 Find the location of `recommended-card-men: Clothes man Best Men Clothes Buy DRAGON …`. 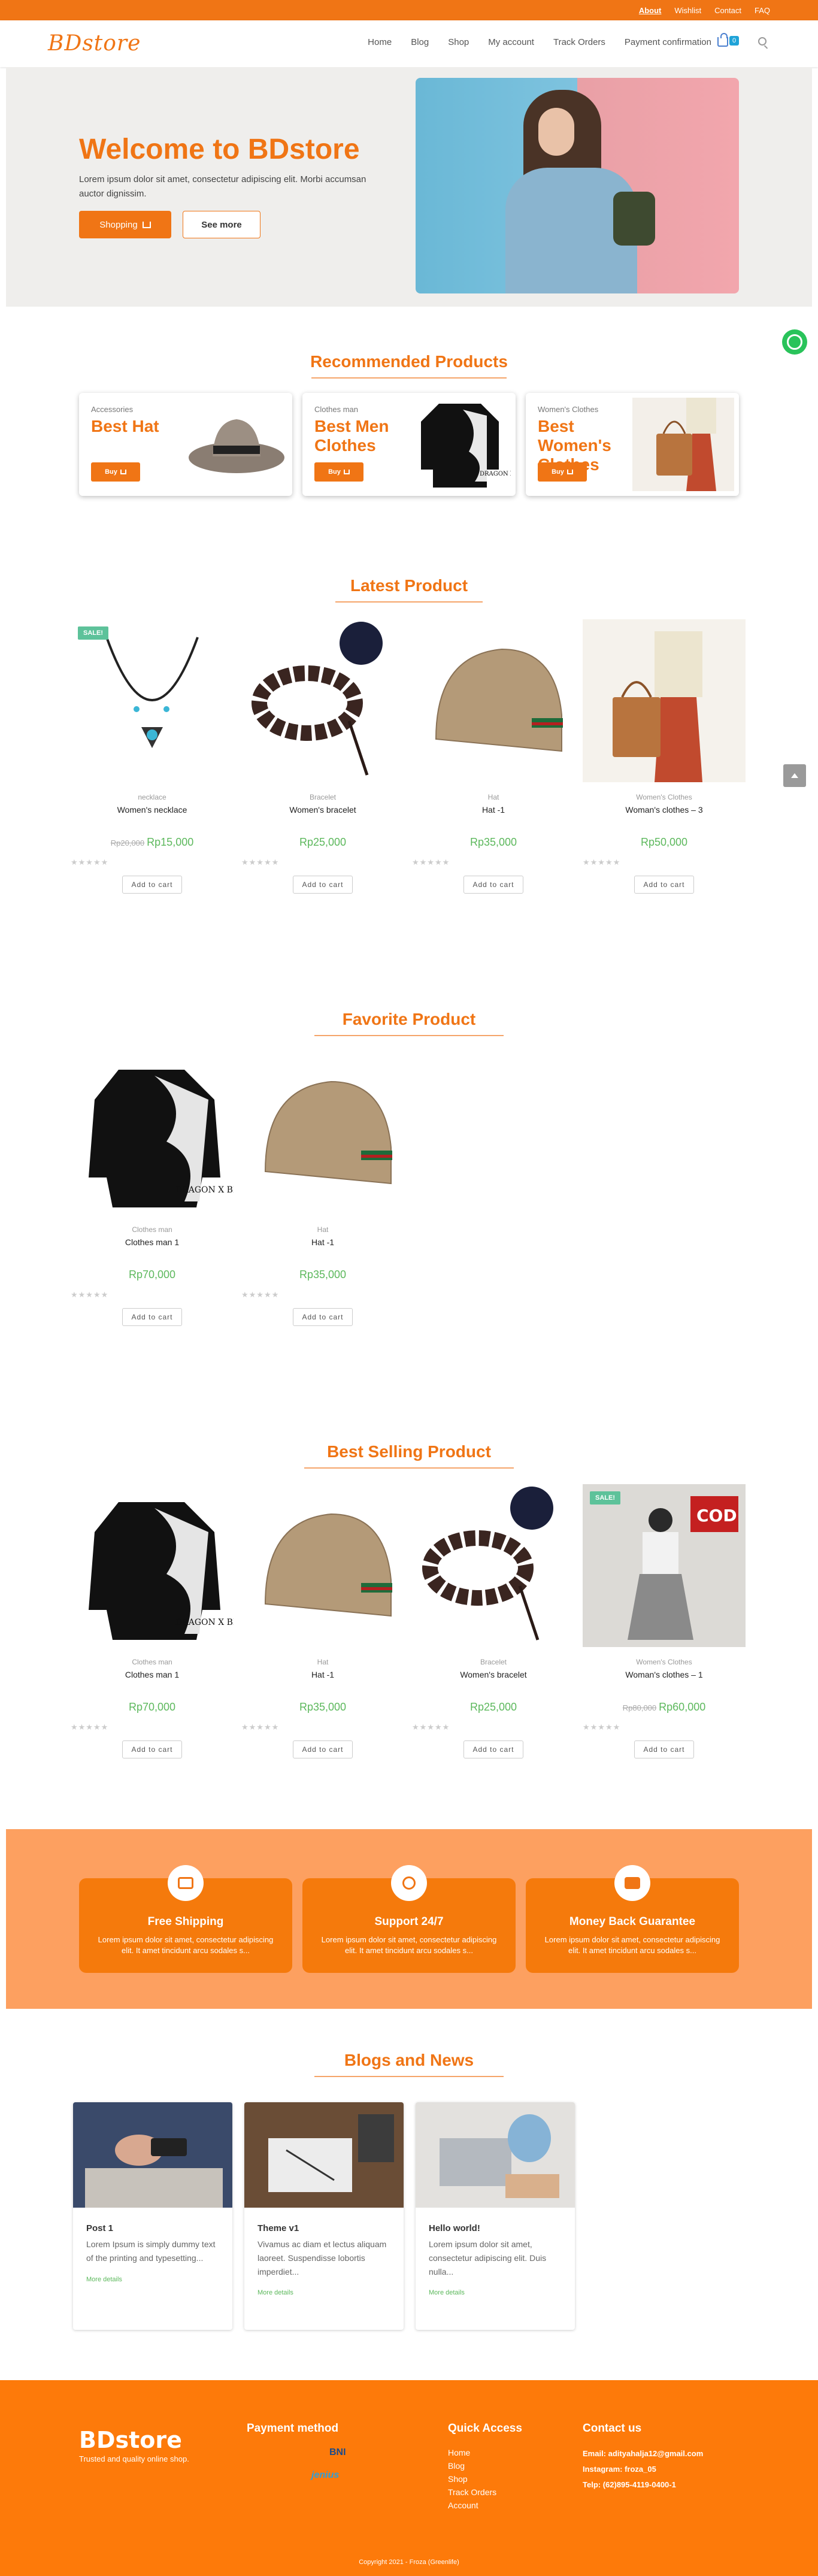

recommended-card-men: Clothes man Best Men Clothes Buy DRAGON … is located at coordinates (409, 444).